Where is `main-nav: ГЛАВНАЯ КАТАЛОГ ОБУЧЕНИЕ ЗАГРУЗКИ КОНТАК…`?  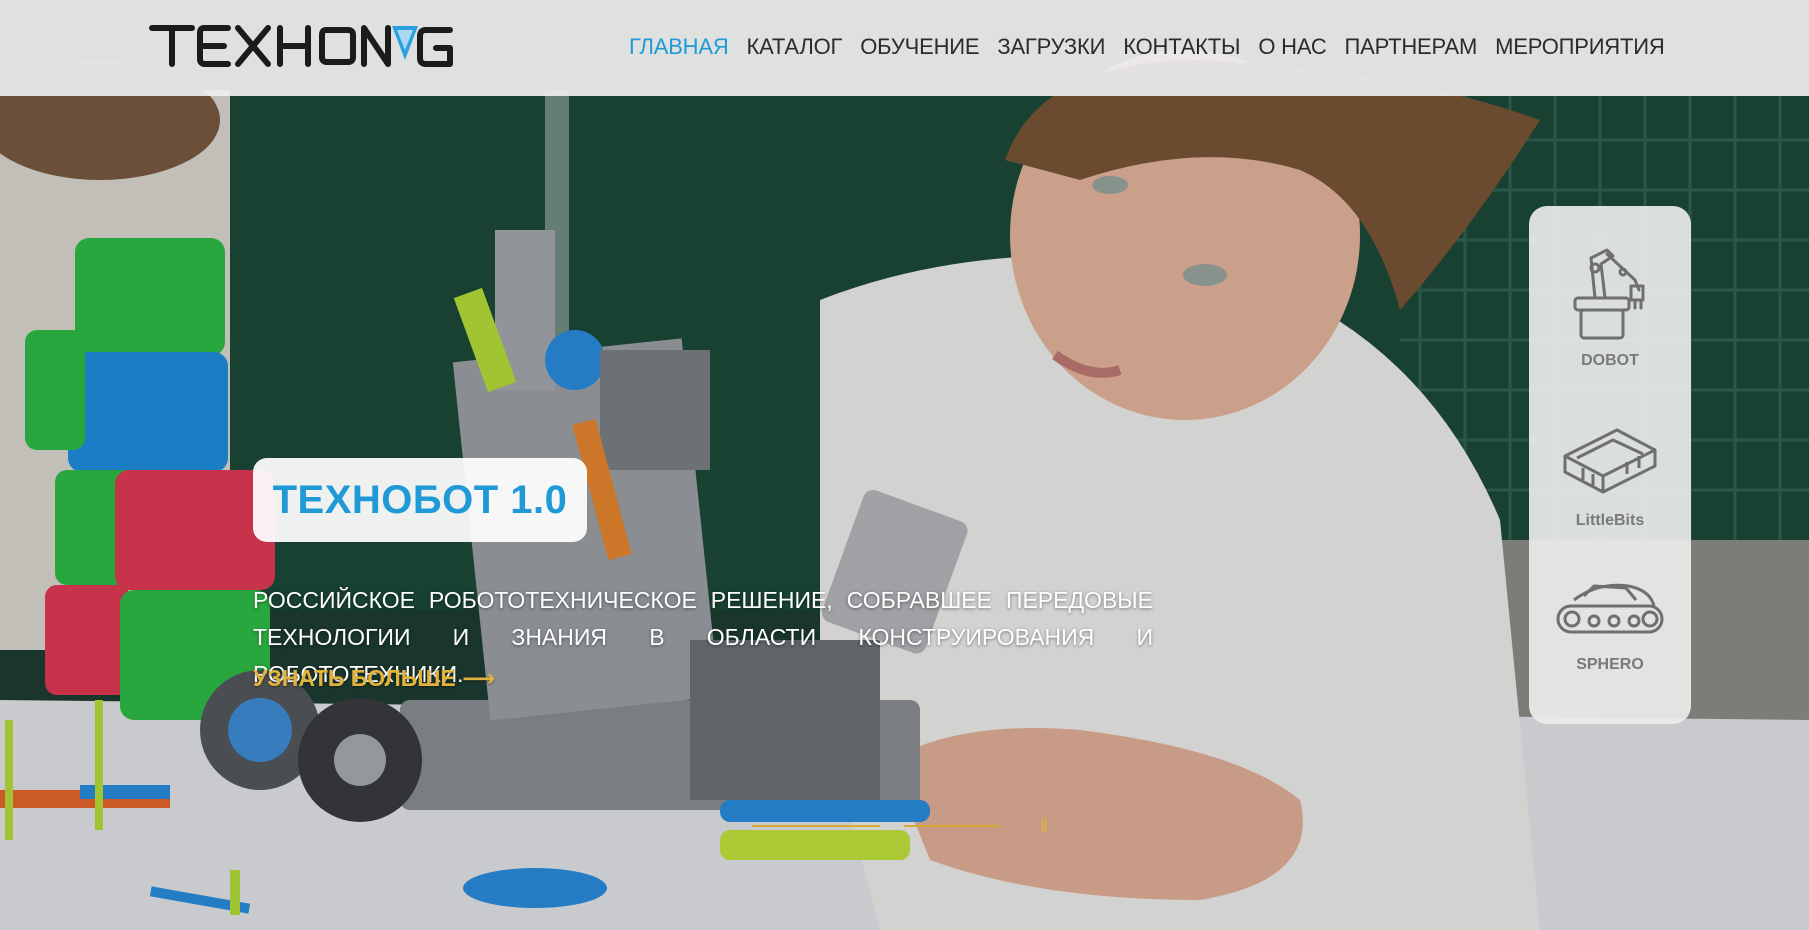 main-nav: ГЛАВНАЯ КАТАЛОГ ОБУЧЕНИЕ ЗАГРУЗКИ КОНТАК… is located at coordinates (1147, 47).